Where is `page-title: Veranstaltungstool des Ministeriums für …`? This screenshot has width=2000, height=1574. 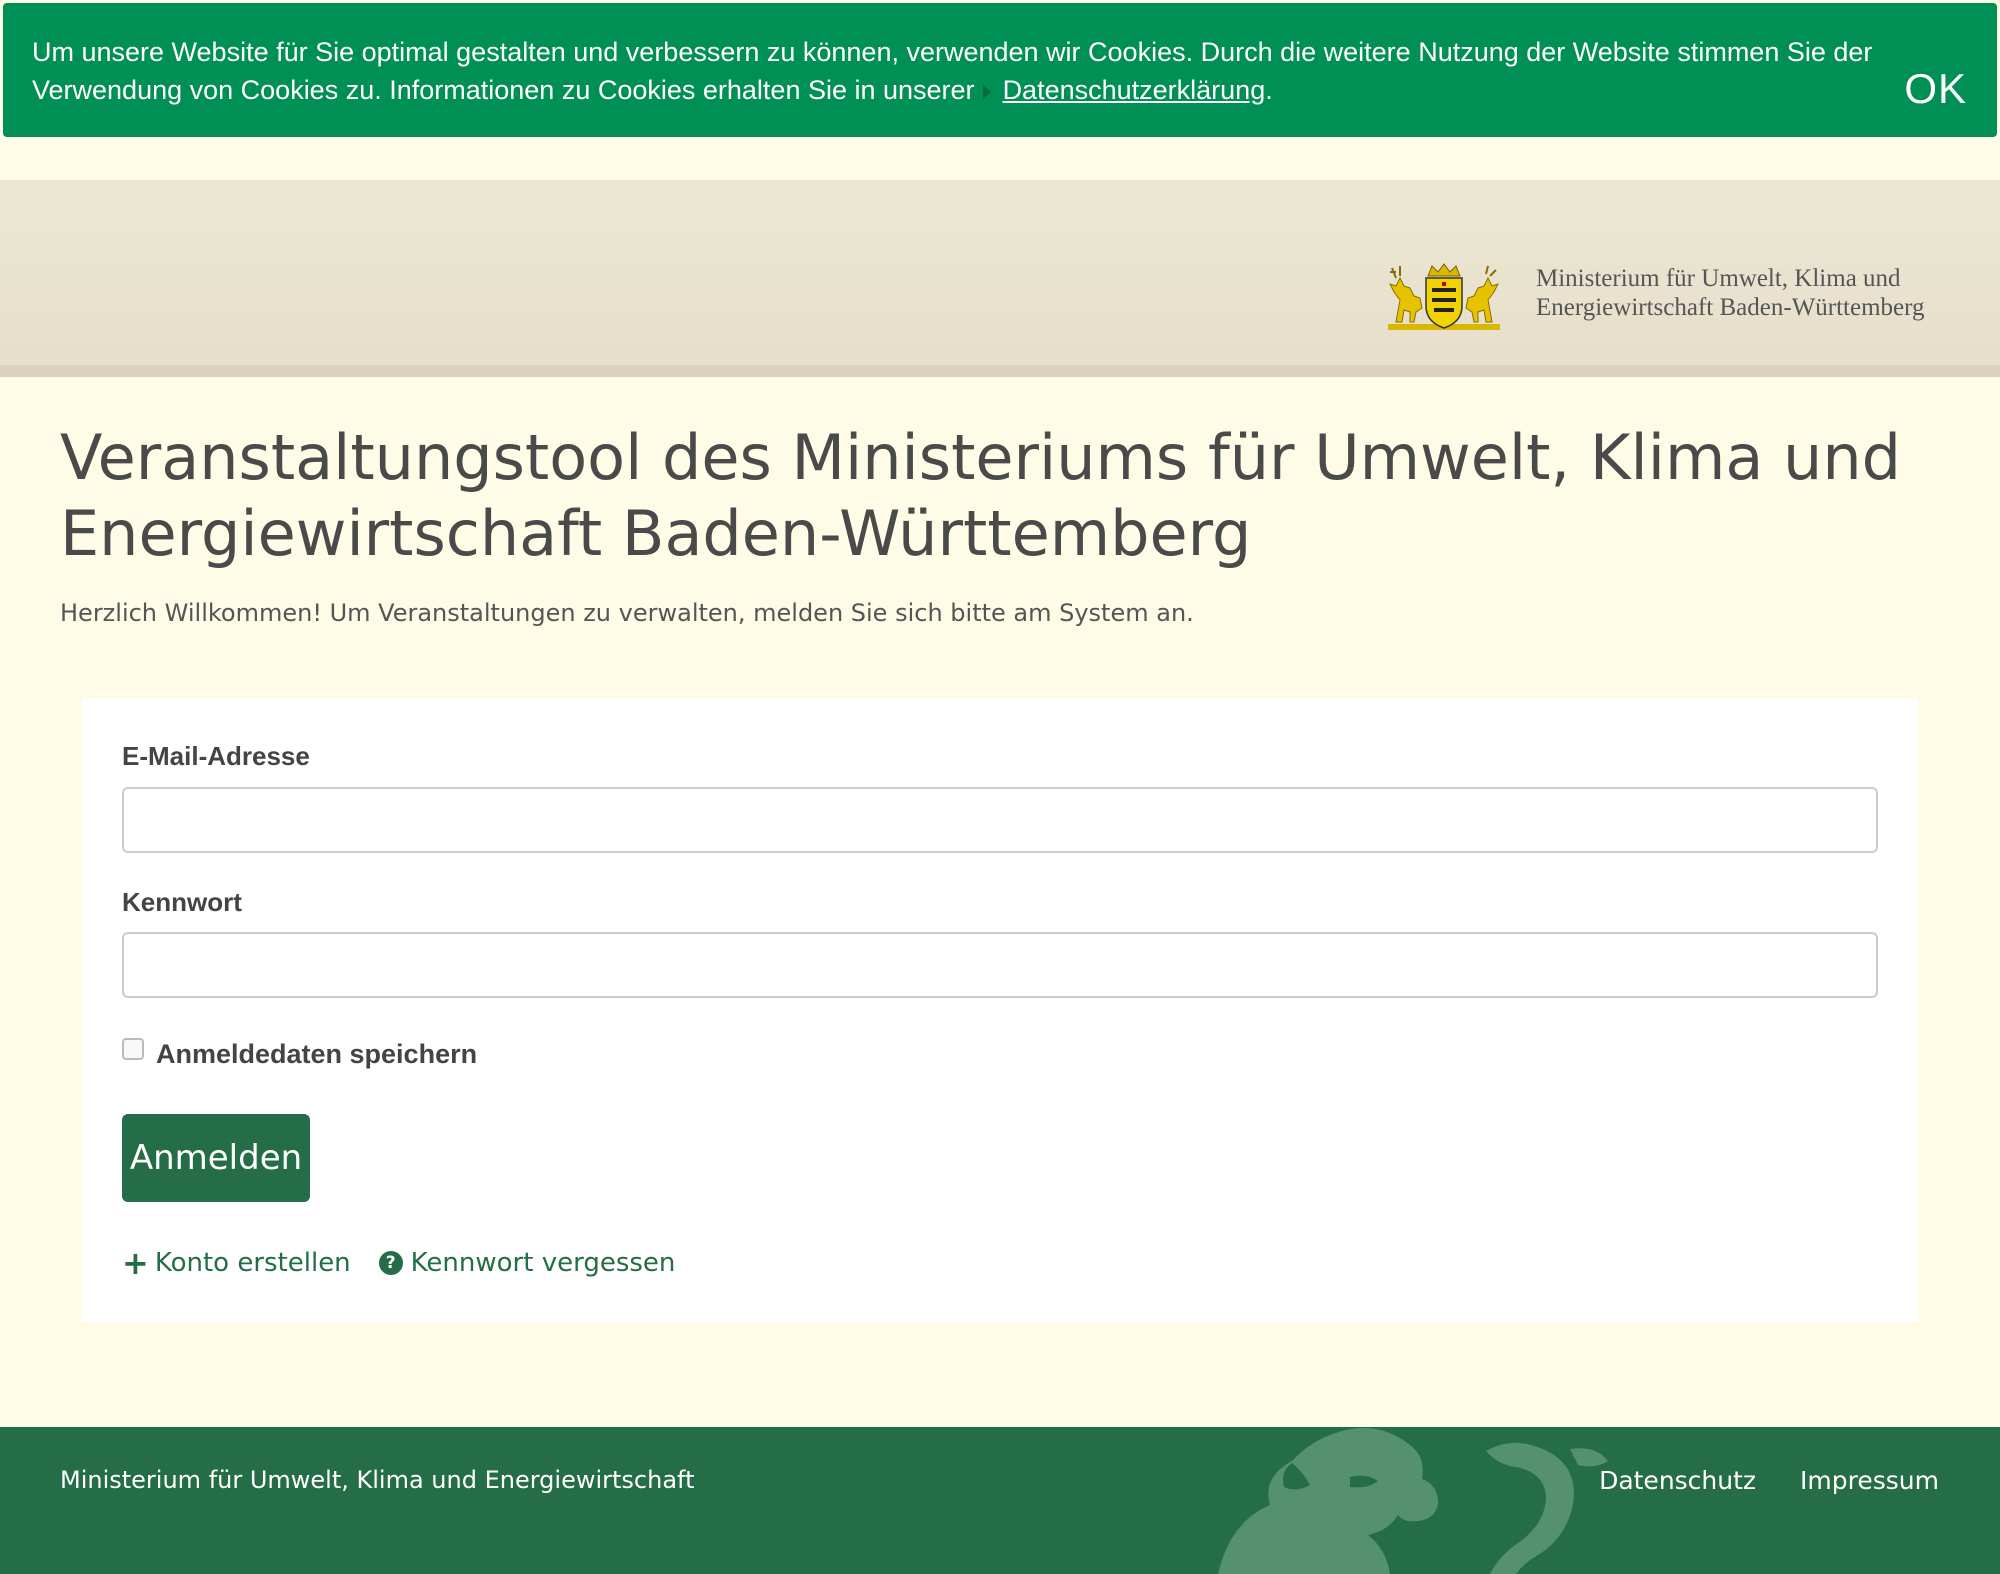
page-title: Veranstaltungstool des Ministeriums für … is located at coordinates (980, 495).